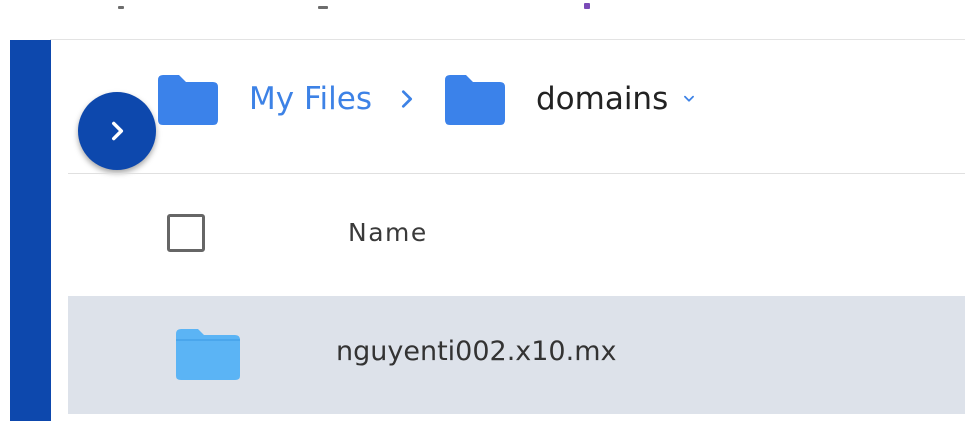 The image size is (965, 421). What do you see at coordinates (516, 173) in the screenshot?
I see `header-divider` at bounding box center [516, 173].